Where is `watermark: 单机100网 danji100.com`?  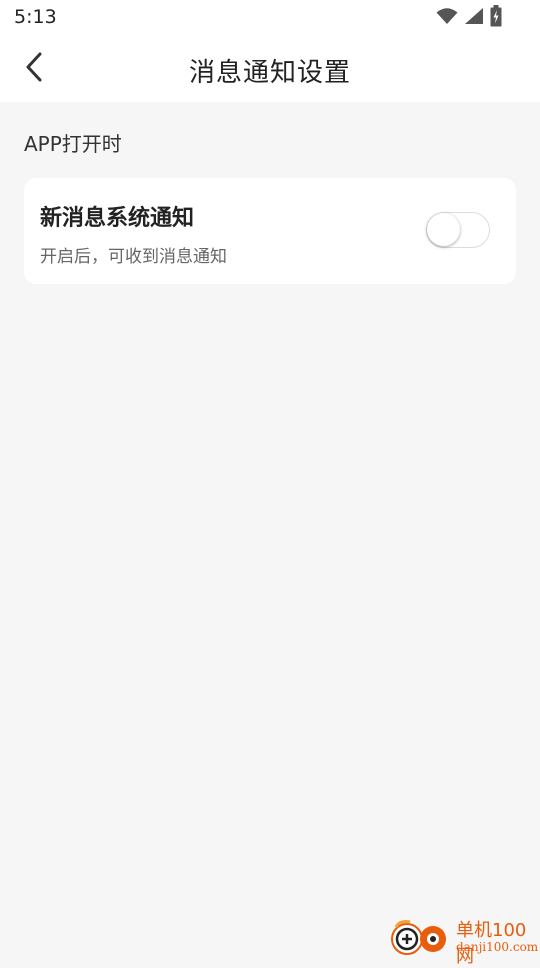
watermark: 单机100网 danji100.com is located at coordinates (463, 941).